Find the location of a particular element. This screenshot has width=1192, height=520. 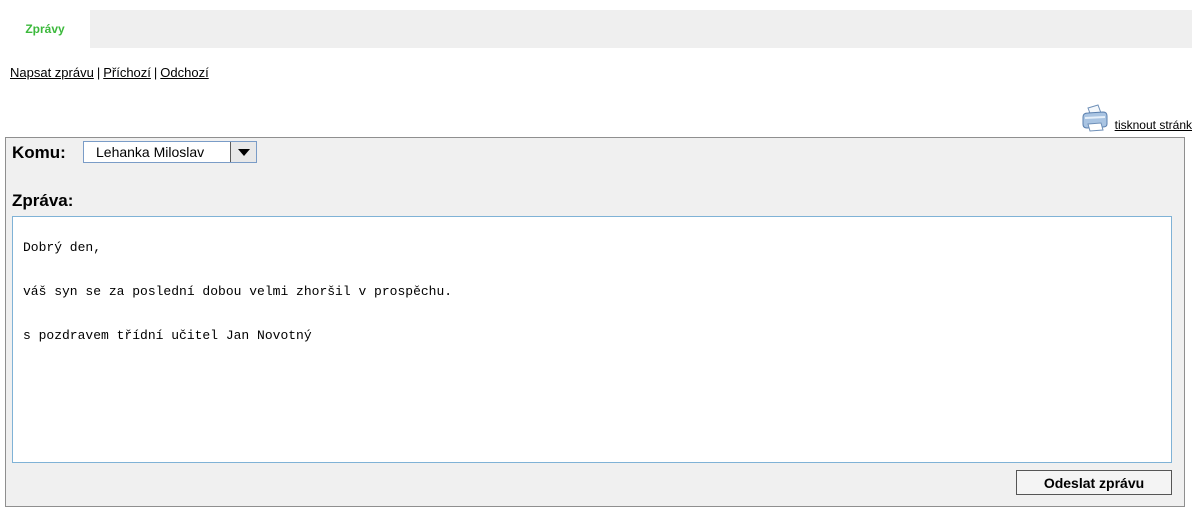

recipient-selected-value: Lehanka Miloslav is located at coordinates (150, 152).